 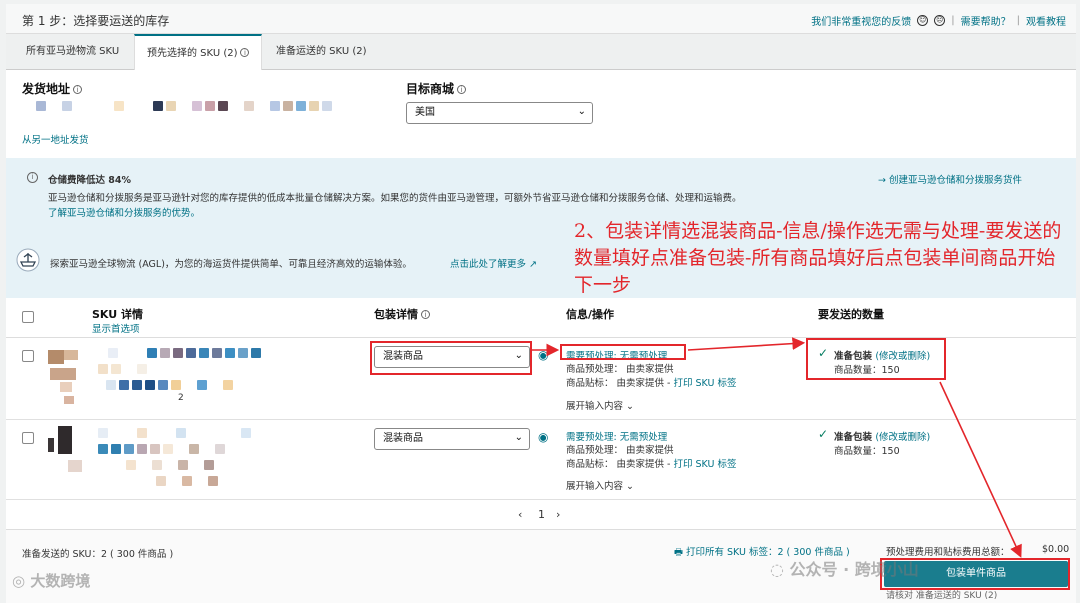 I want to click on watermark-right: ◌ 公众号 · 跨境小山, so click(x=844, y=568).